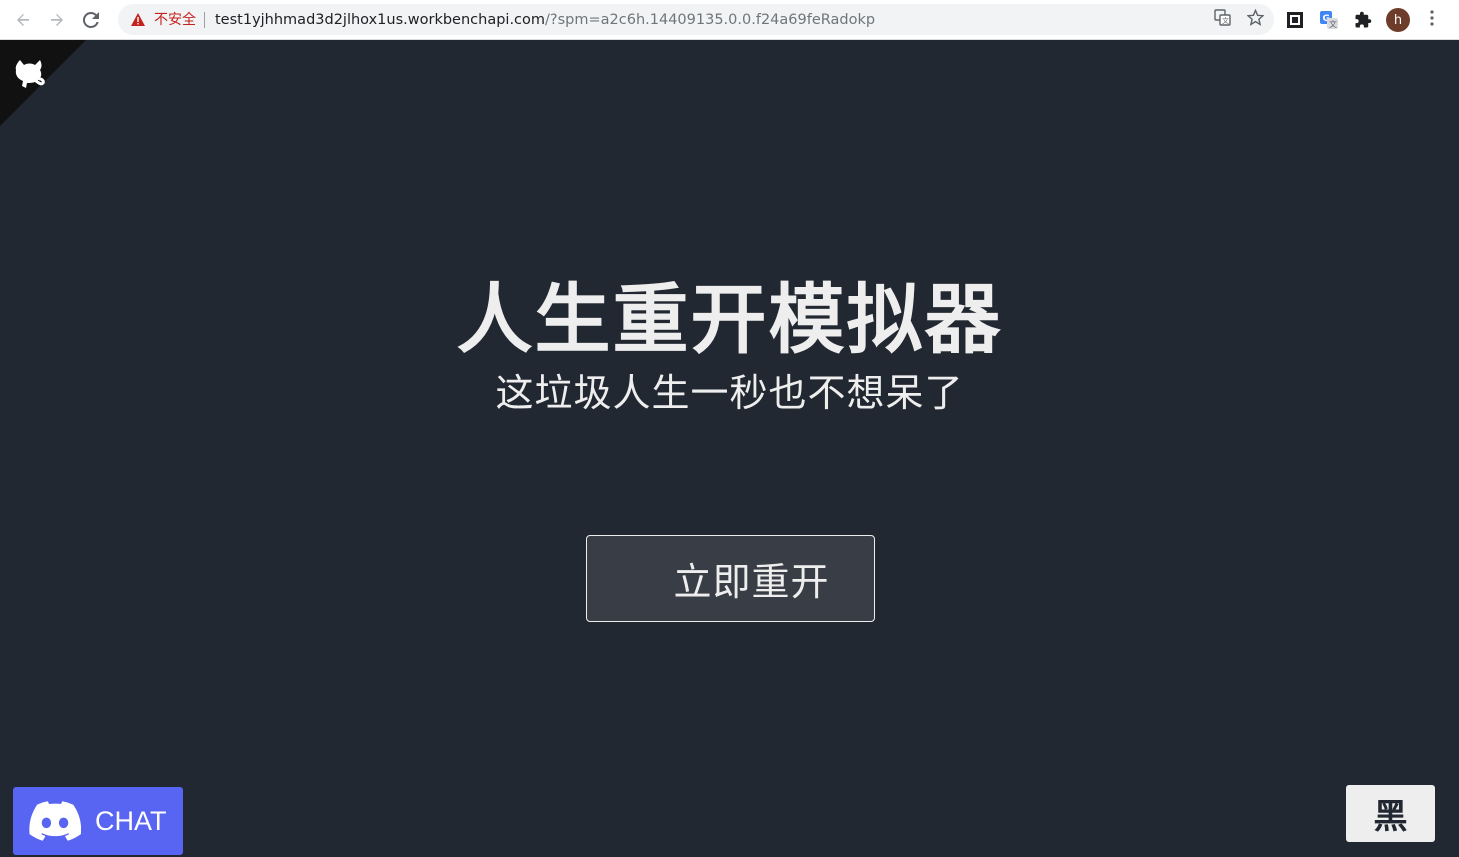 The height and width of the screenshot is (857, 1459). What do you see at coordinates (138, 20) in the screenshot?
I see `warning-triangle-icon` at bounding box center [138, 20].